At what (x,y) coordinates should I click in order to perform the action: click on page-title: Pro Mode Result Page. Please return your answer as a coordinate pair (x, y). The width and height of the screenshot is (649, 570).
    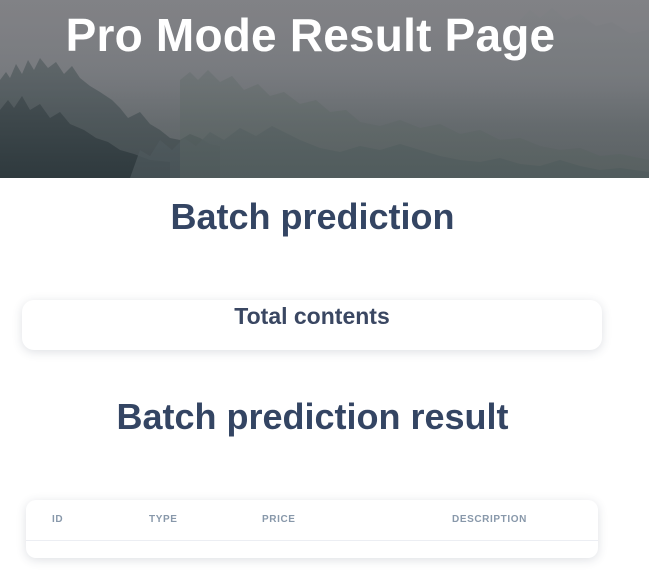
    Looking at the image, I should click on (310, 35).